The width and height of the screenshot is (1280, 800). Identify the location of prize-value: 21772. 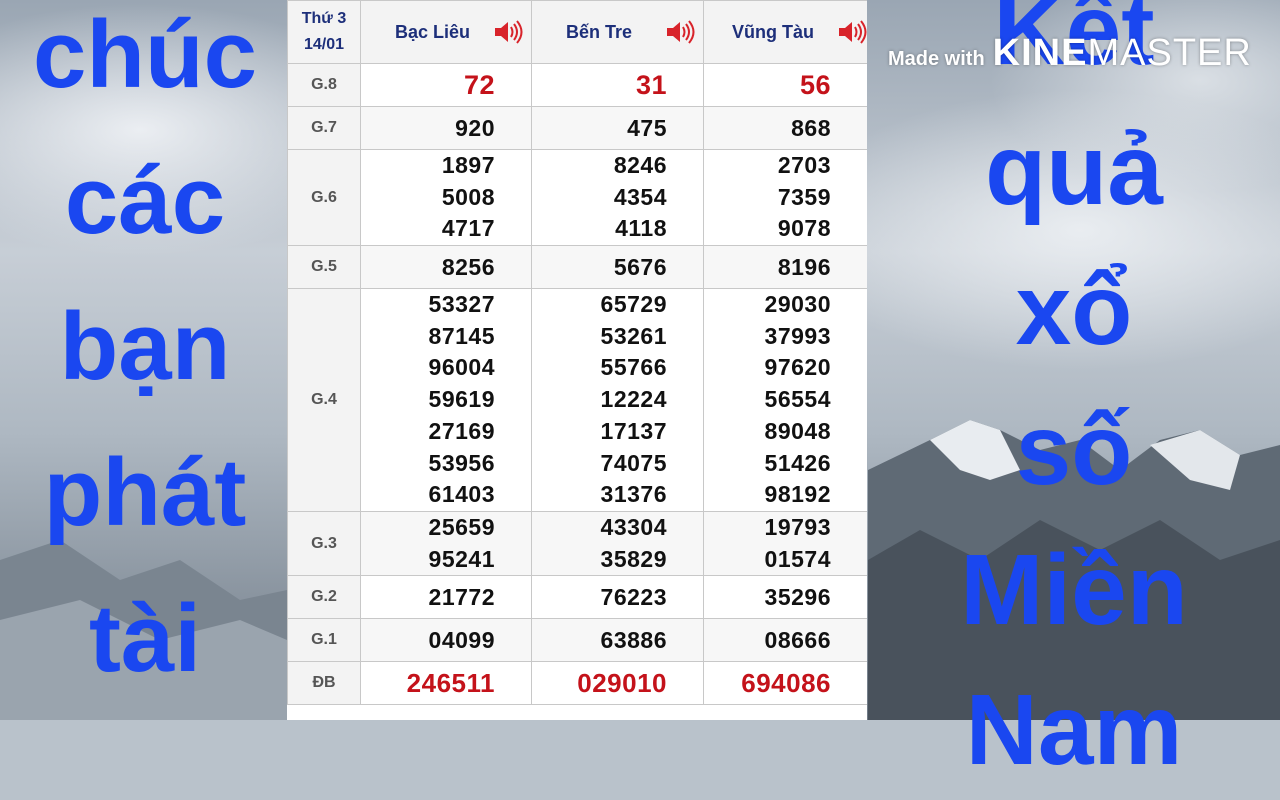
(446, 597).